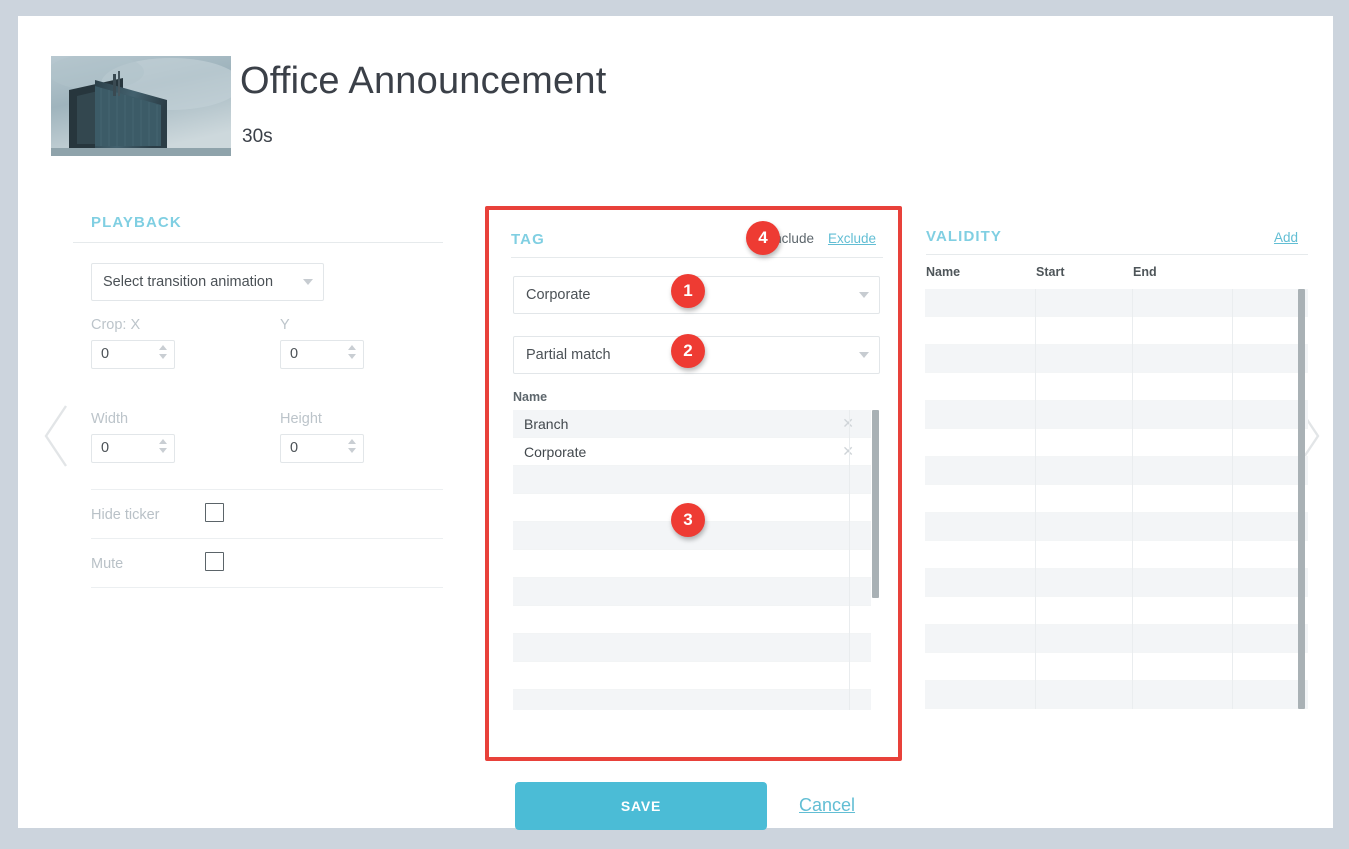 The height and width of the screenshot is (849, 1349). What do you see at coordinates (162, 449) in the screenshot?
I see `crop-width-spinner` at bounding box center [162, 449].